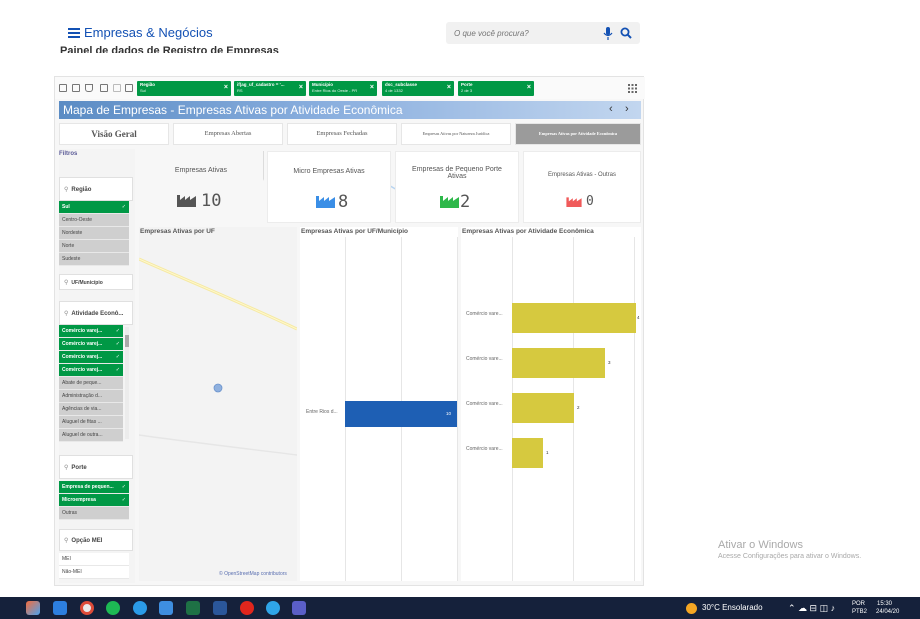  I want to click on activation-title: Ativar o Windows, so click(760, 545).